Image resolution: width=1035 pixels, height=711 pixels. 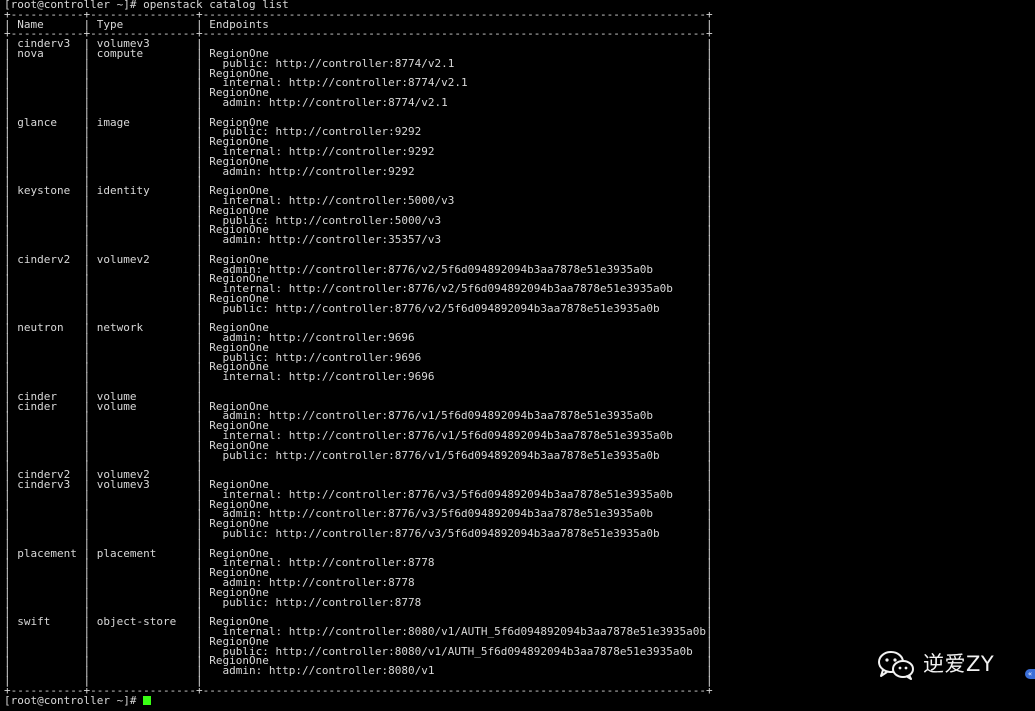 I want to click on shell-prompt: [root@controller ~]#, so click(x=74, y=700).